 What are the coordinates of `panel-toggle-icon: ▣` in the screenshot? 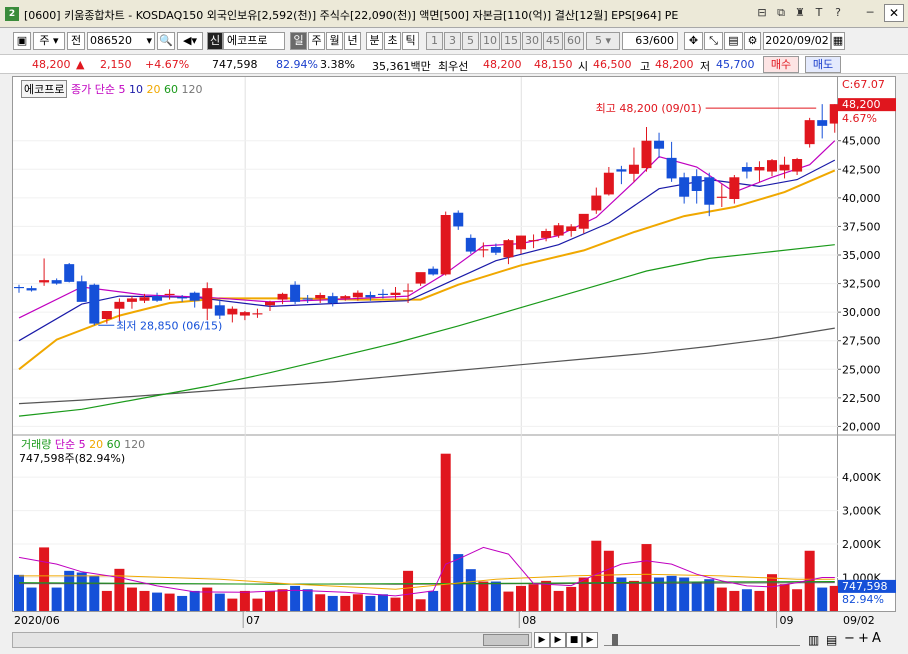 It's located at (22, 41).